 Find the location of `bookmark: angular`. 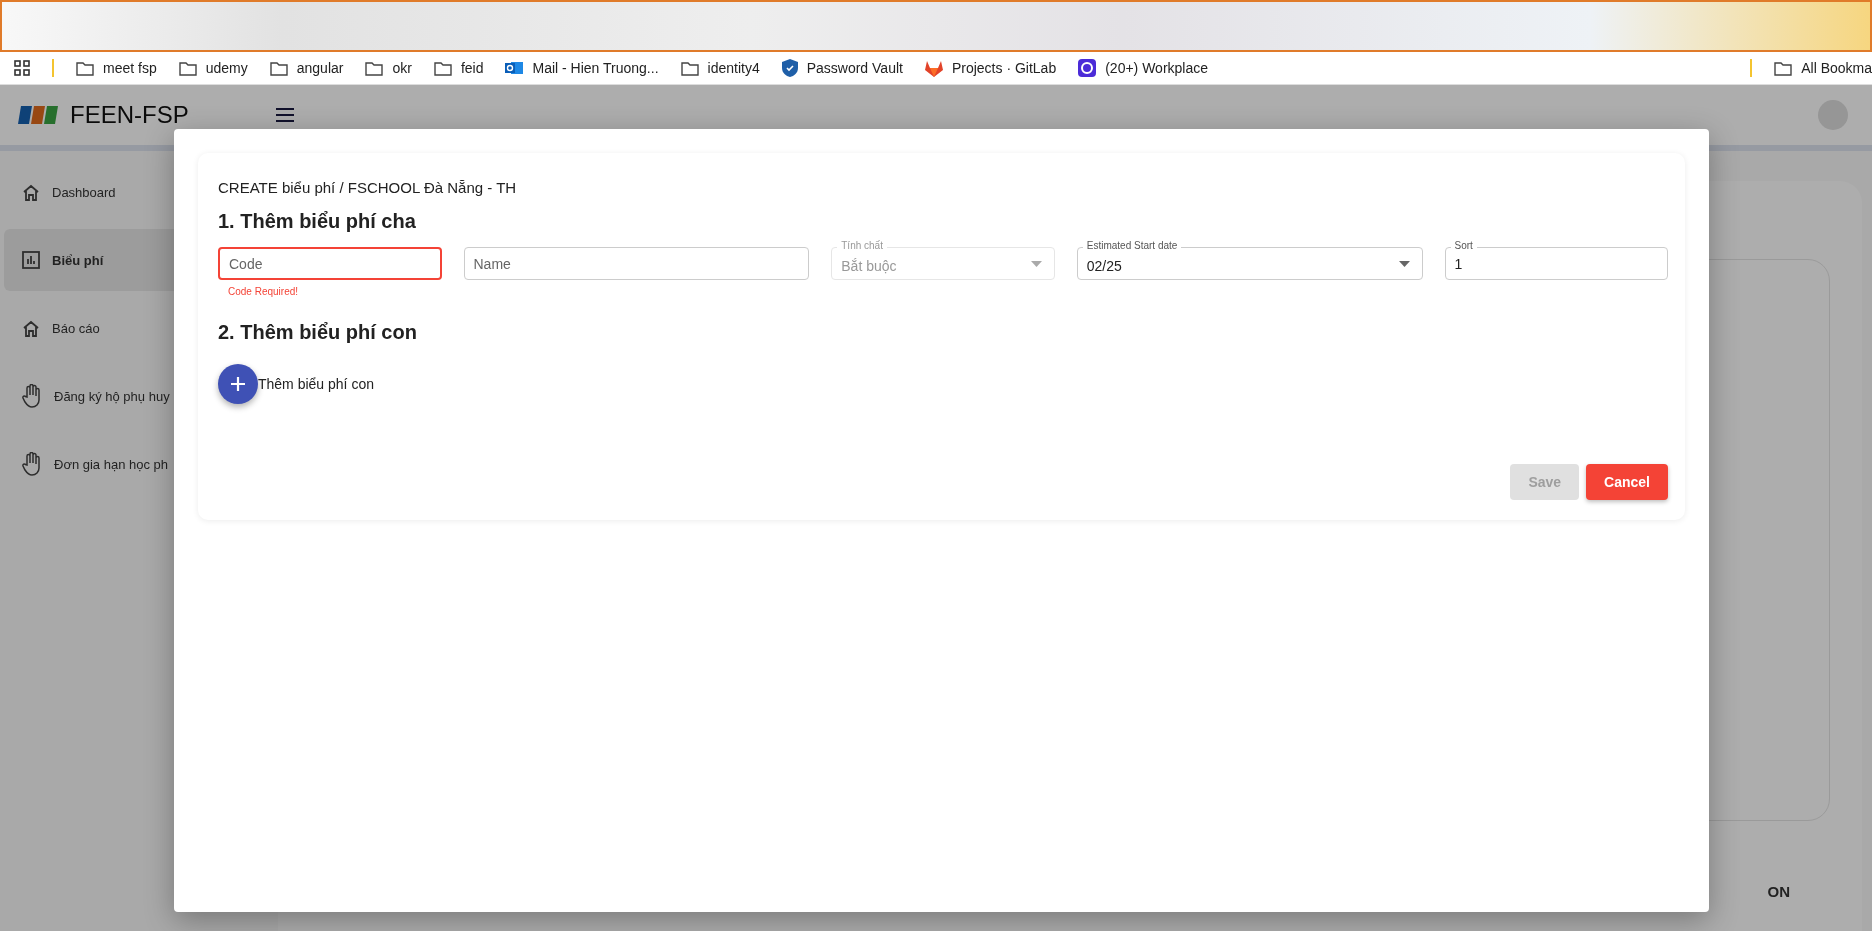

bookmark: angular is located at coordinates (306, 68).